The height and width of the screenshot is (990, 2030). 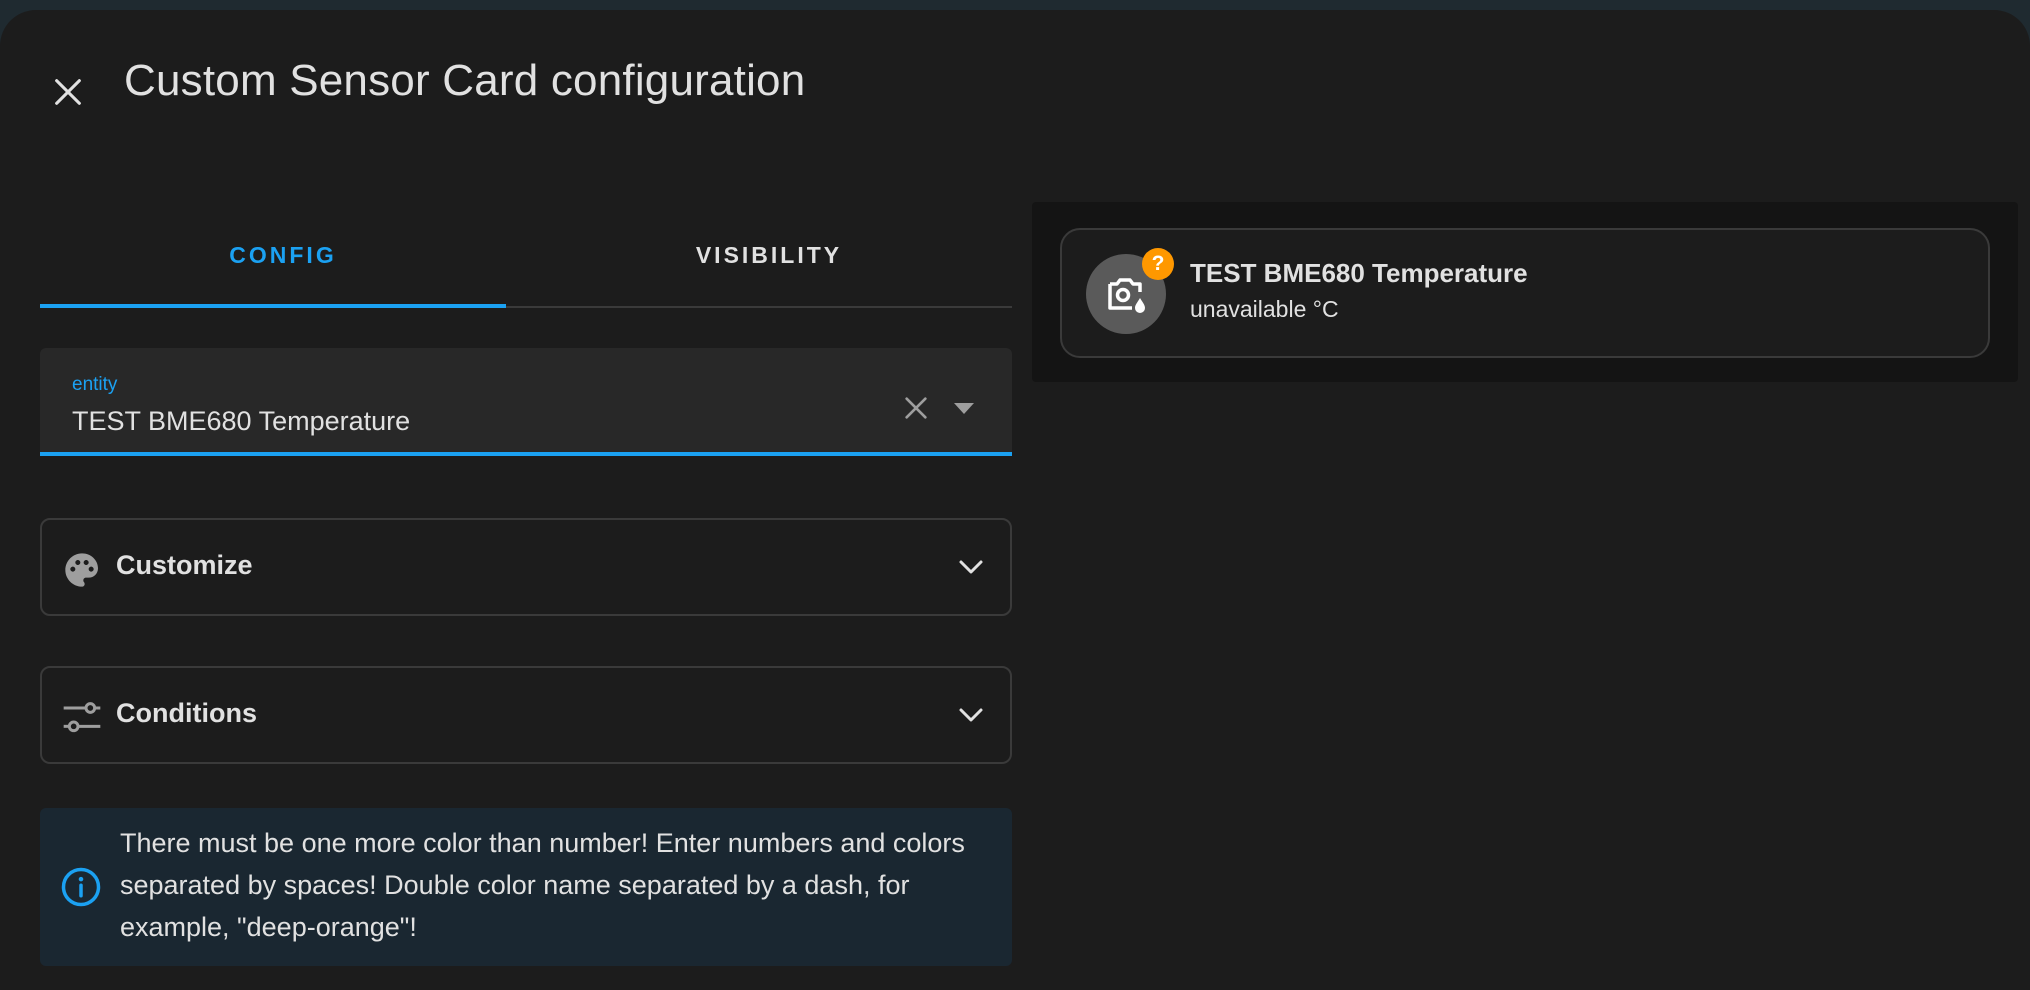 What do you see at coordinates (916, 408) in the screenshot?
I see `clear-icon` at bounding box center [916, 408].